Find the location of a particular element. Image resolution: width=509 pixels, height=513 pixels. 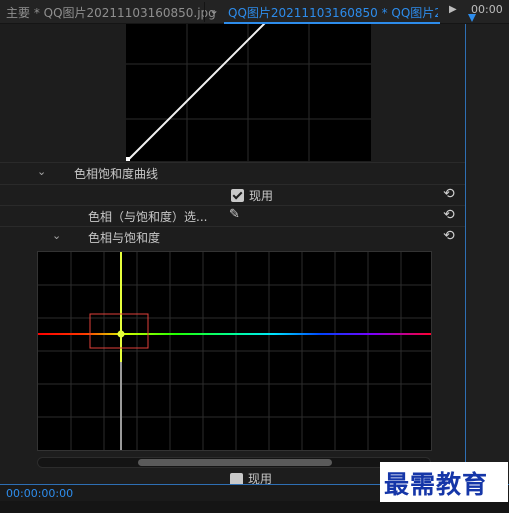

enable-label: 现用 is located at coordinates (261, 196).